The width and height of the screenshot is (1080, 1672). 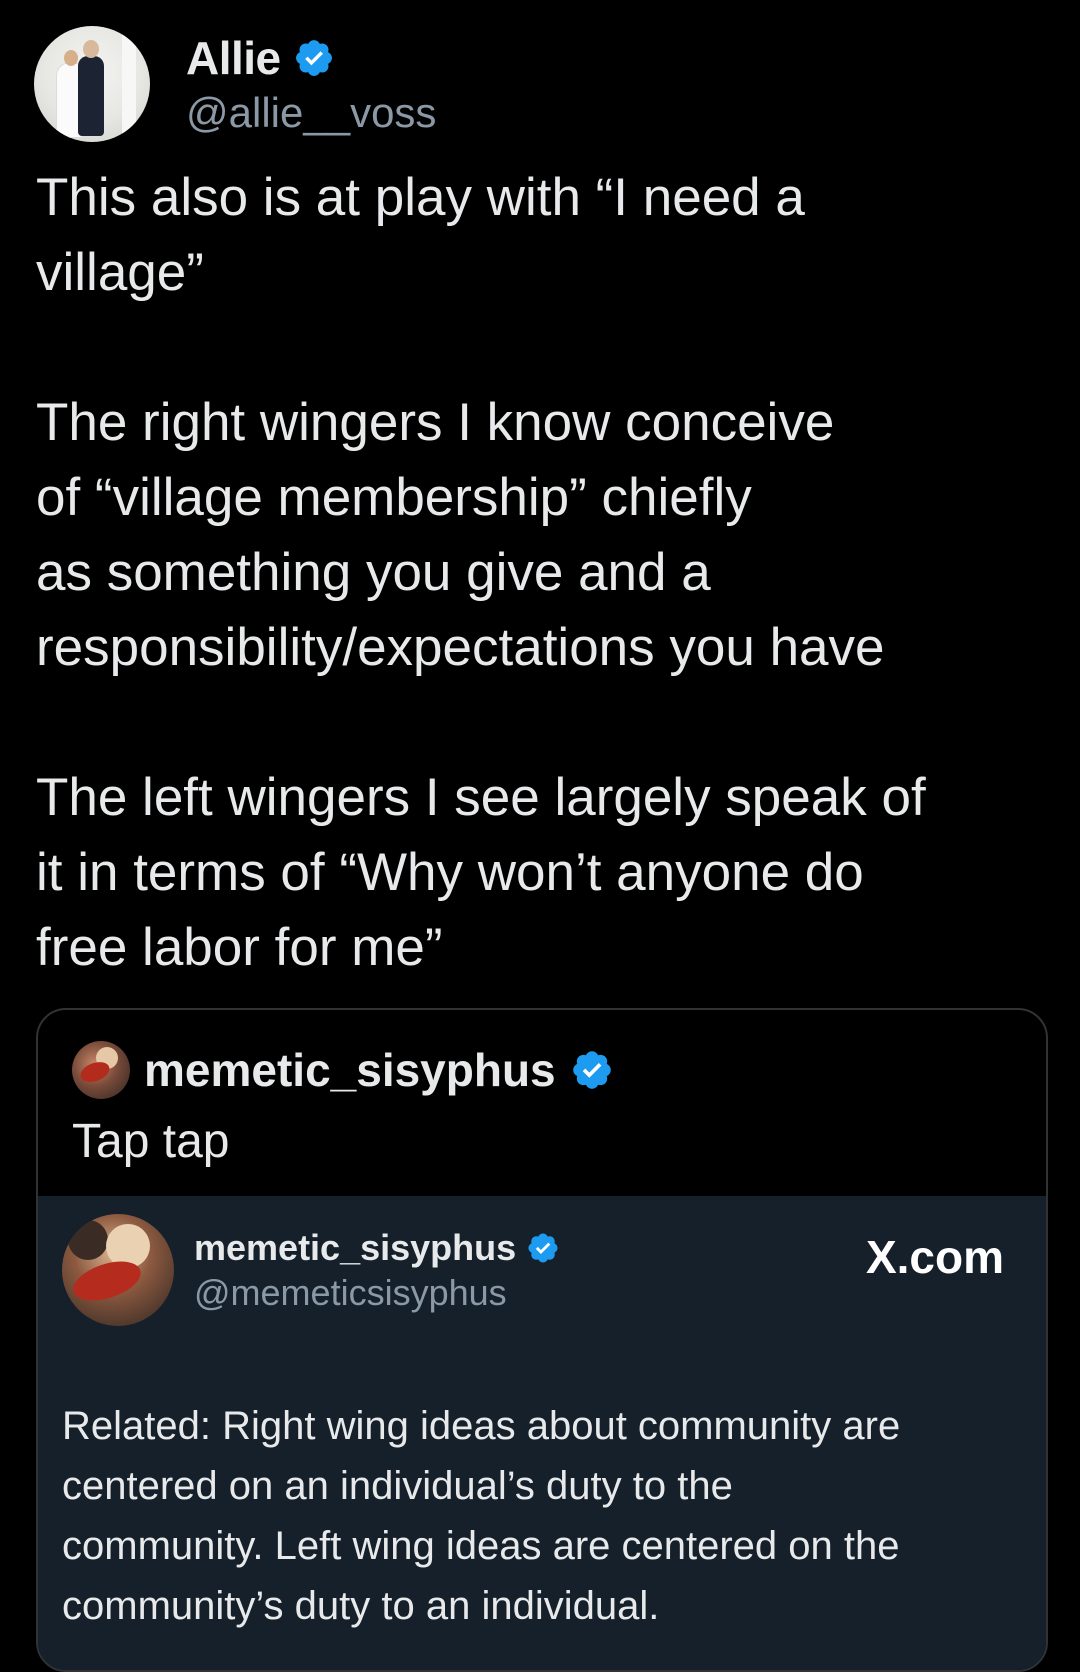 What do you see at coordinates (88, 1240) in the screenshot?
I see `avatar-art-shadow` at bounding box center [88, 1240].